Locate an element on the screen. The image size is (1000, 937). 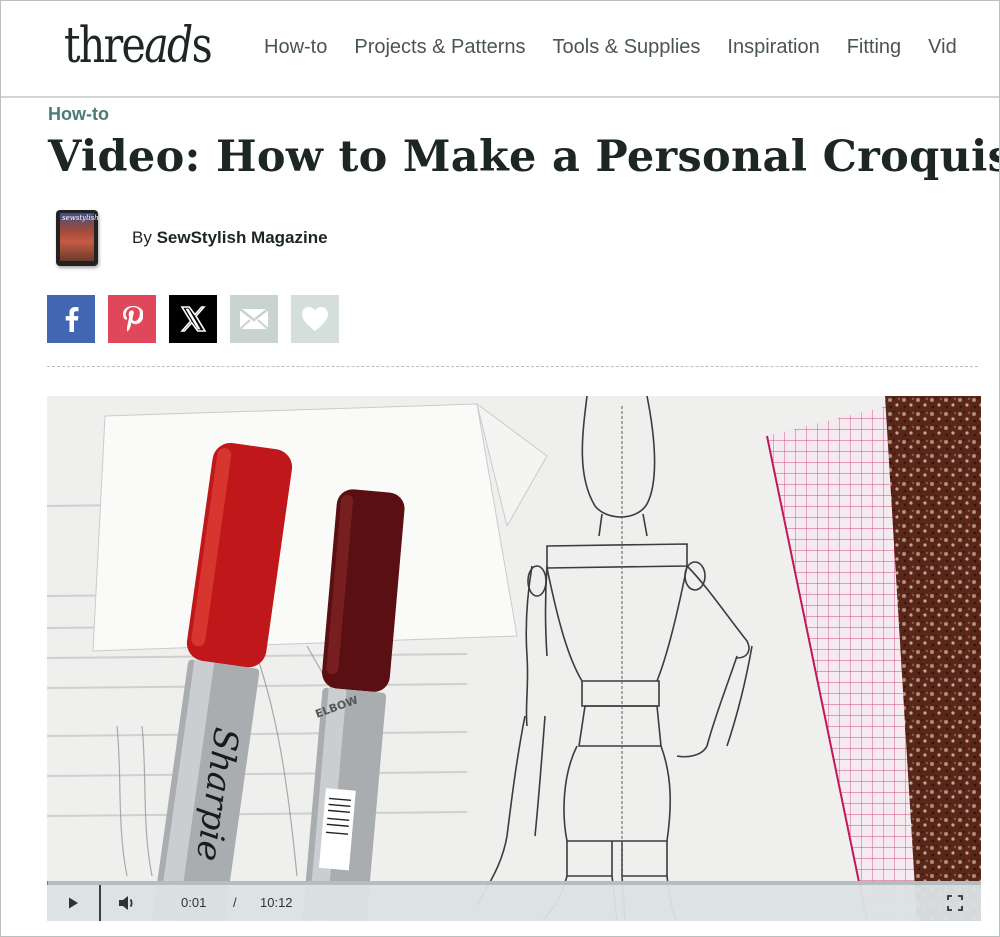
volume-button is located at coordinates (127, 903).